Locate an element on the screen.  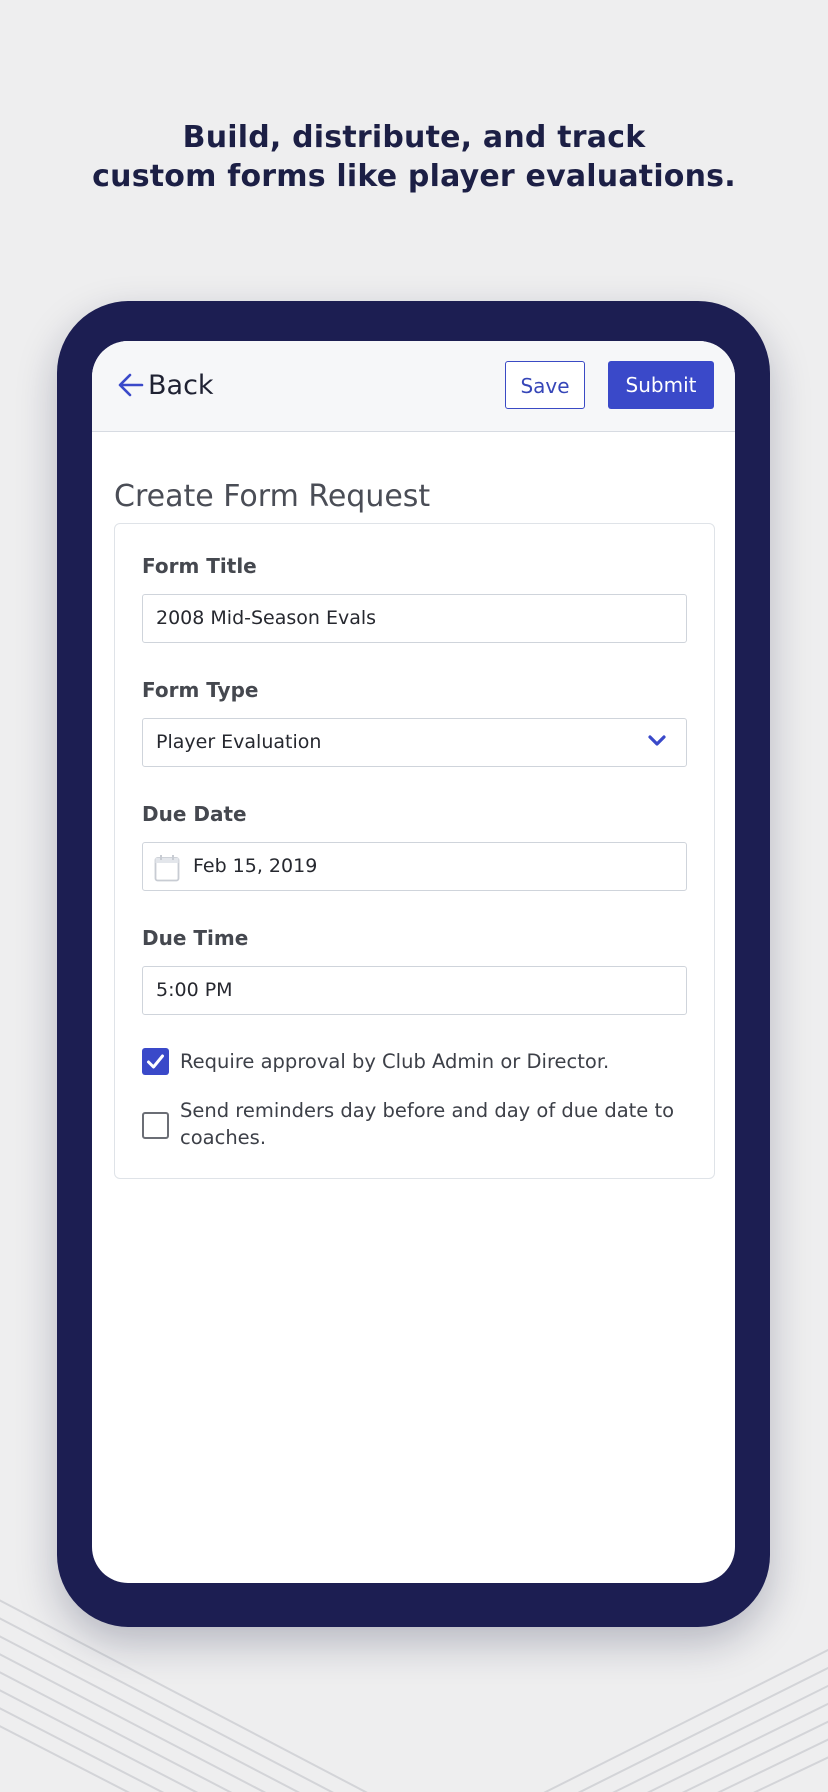
due-date-input: Feb 15, 2019 is located at coordinates (414, 866).